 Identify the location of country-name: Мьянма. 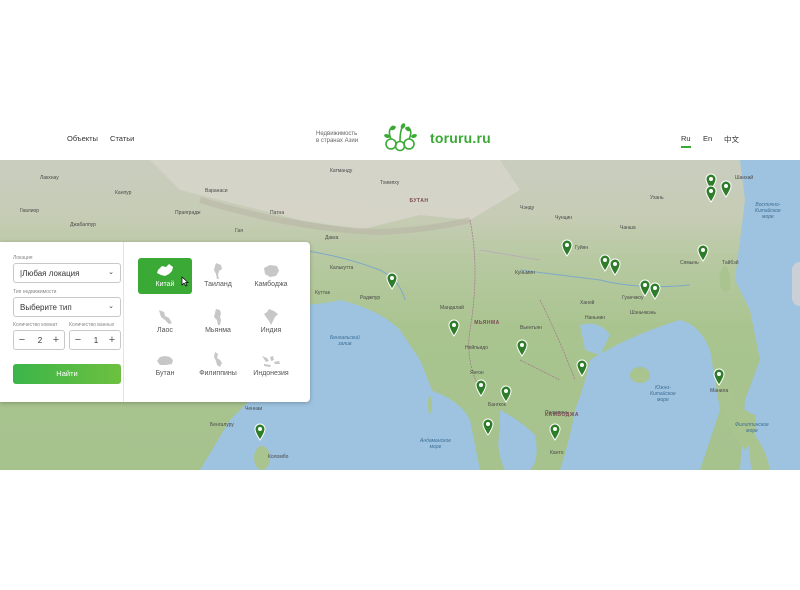
(218, 330).